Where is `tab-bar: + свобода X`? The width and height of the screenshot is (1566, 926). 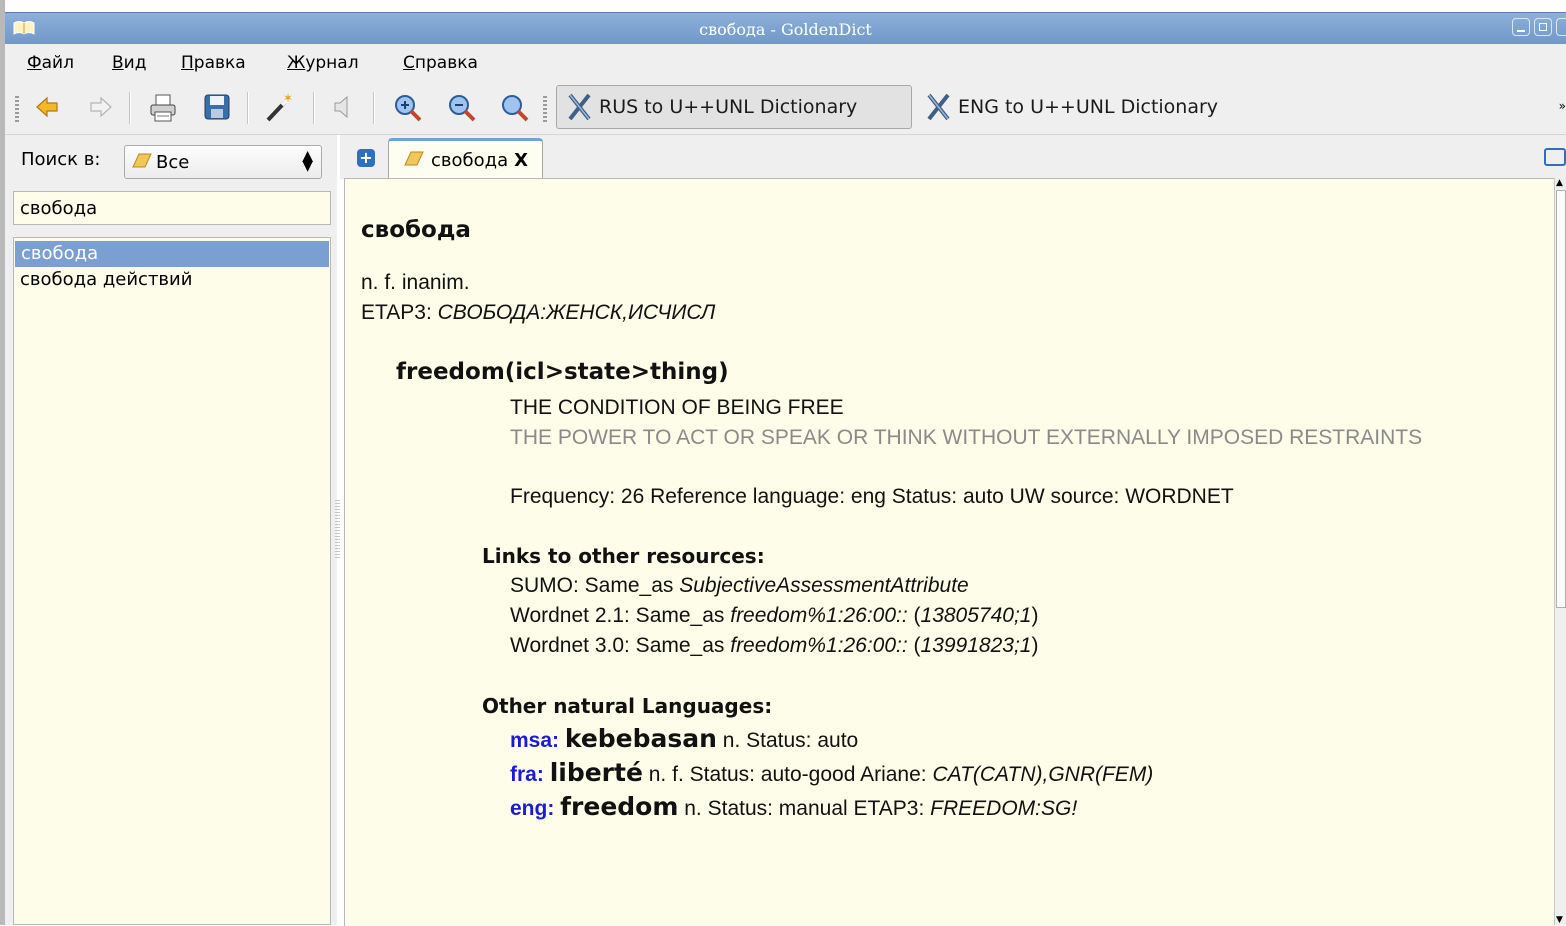
tab-bar: + свобода X is located at coordinates (953, 157).